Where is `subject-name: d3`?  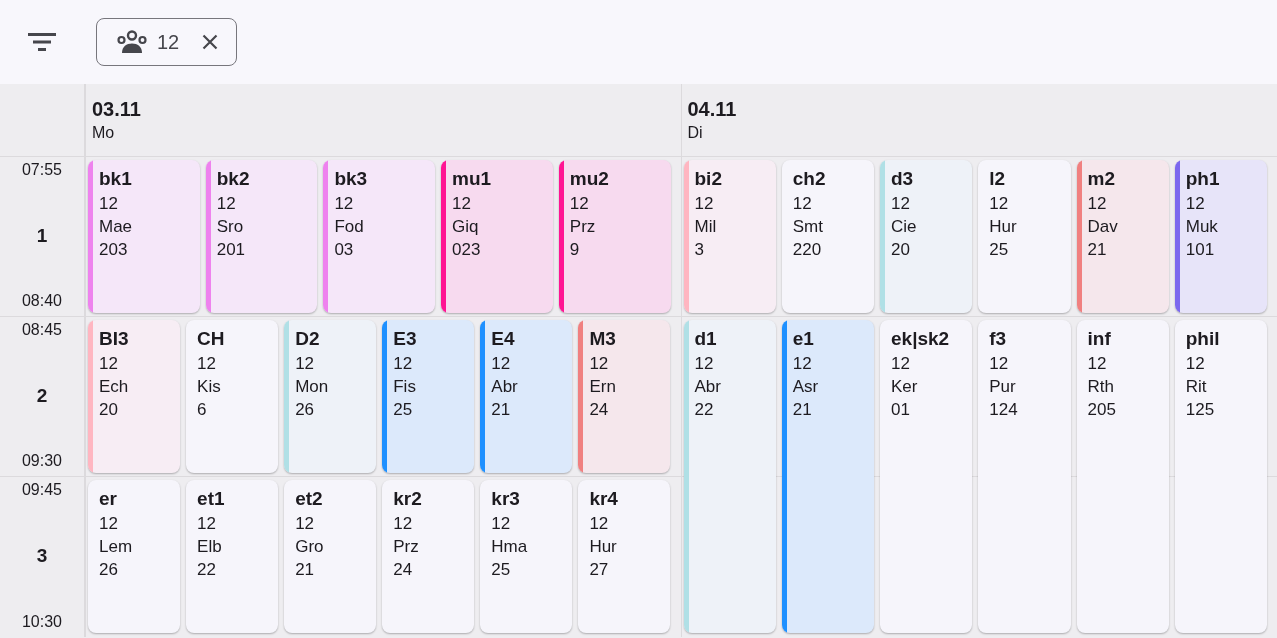
subject-name: d3 is located at coordinates (903, 179).